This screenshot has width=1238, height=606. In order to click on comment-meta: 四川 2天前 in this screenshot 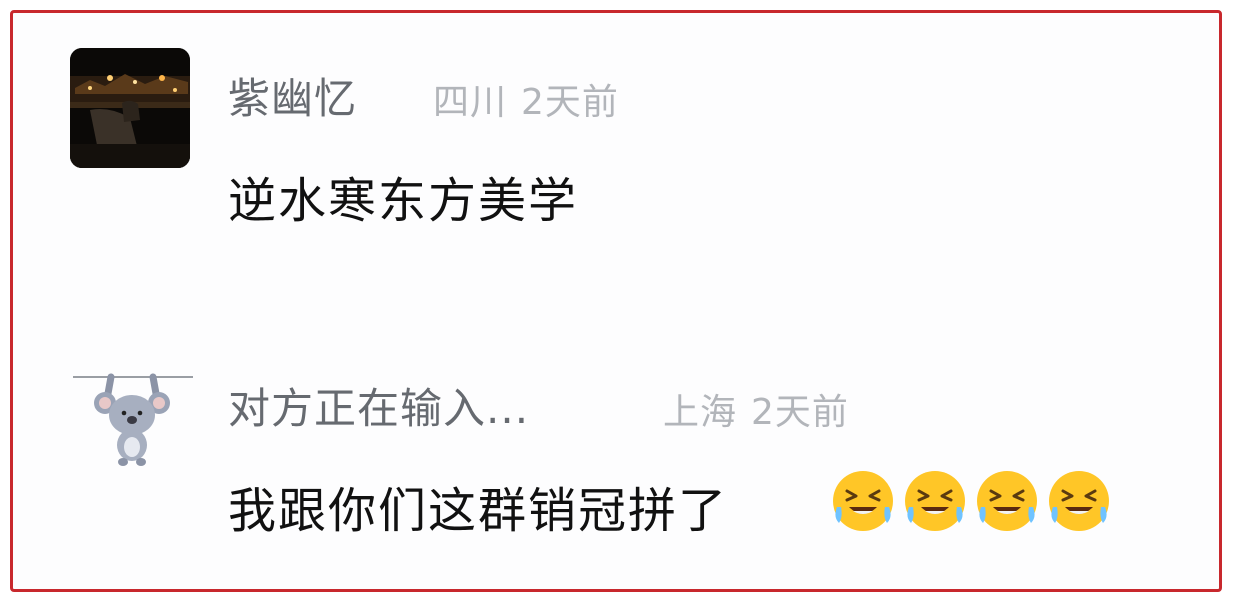, I will do `click(533, 99)`.